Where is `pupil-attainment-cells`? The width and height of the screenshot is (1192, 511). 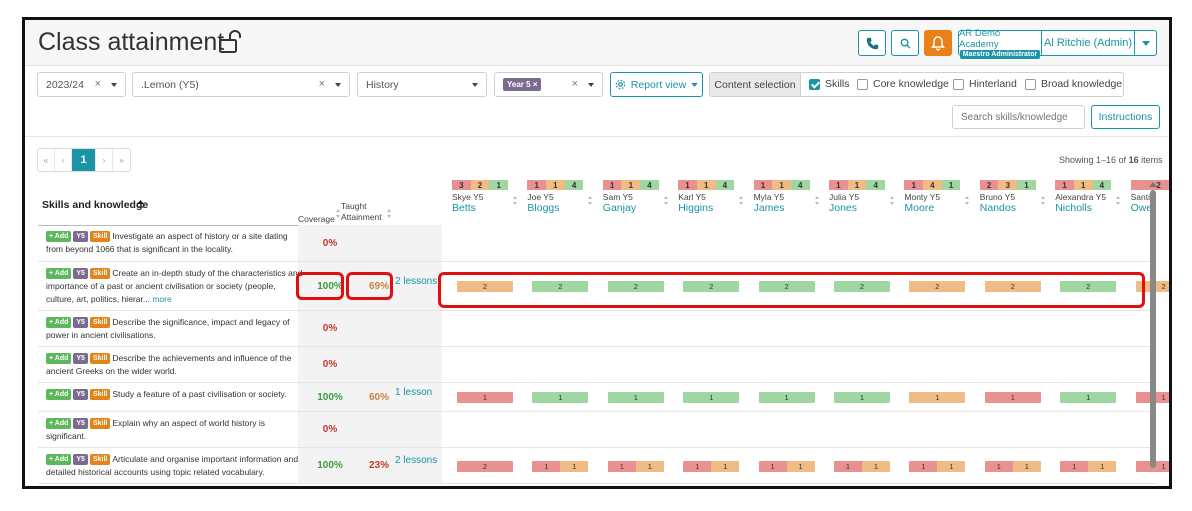 pupil-attainment-cells is located at coordinates (799, 243).